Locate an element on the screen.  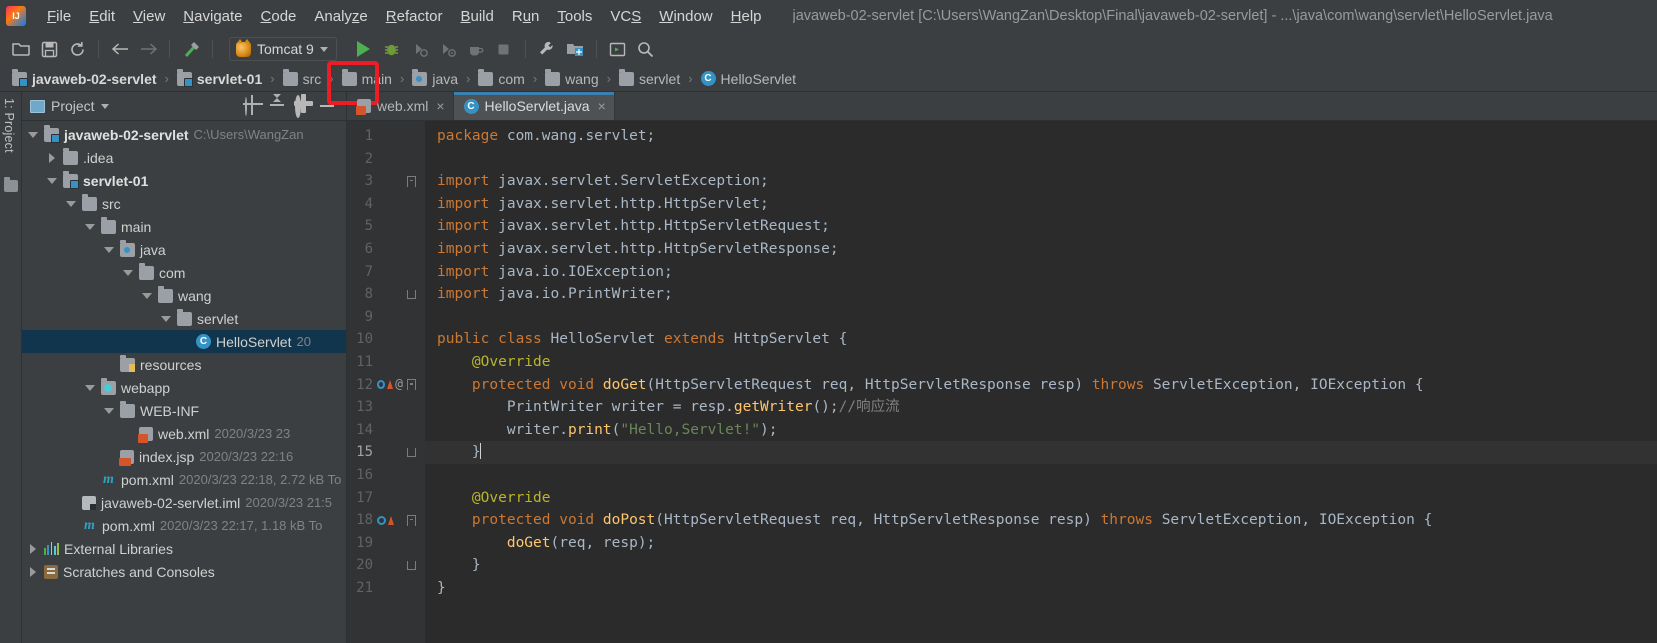
menu-tools: Tools is located at coordinates (574, 16).